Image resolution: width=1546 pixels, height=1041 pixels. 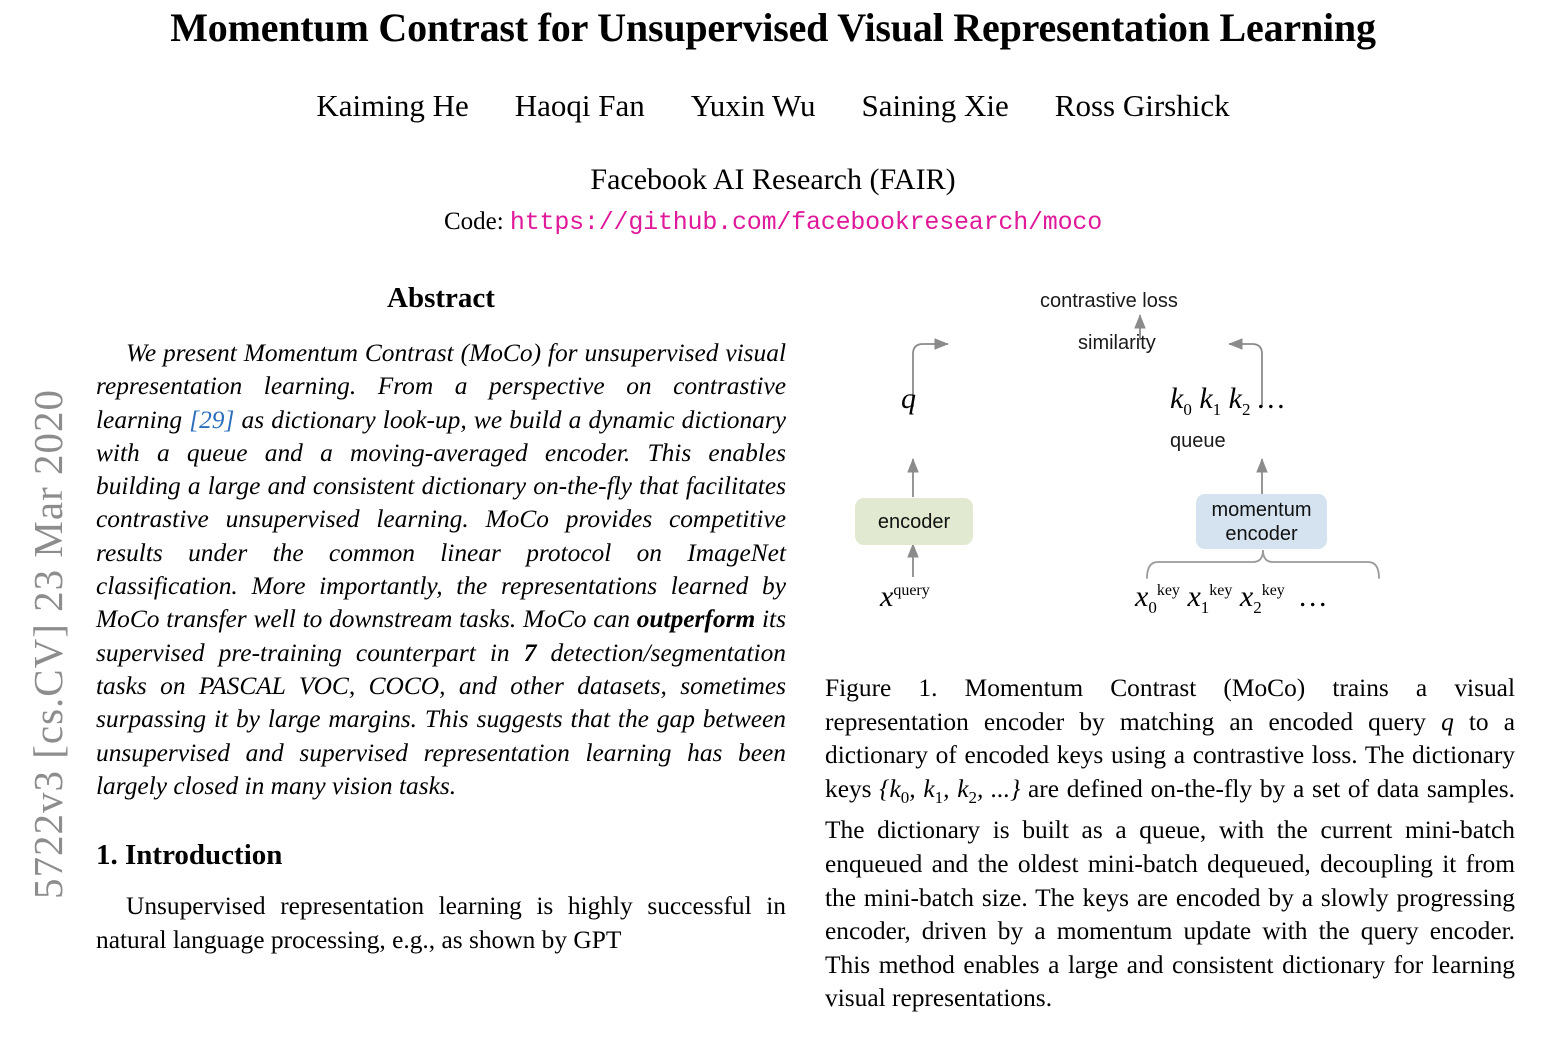 I want to click on author-name: Yuxin Wu, so click(x=753, y=105).